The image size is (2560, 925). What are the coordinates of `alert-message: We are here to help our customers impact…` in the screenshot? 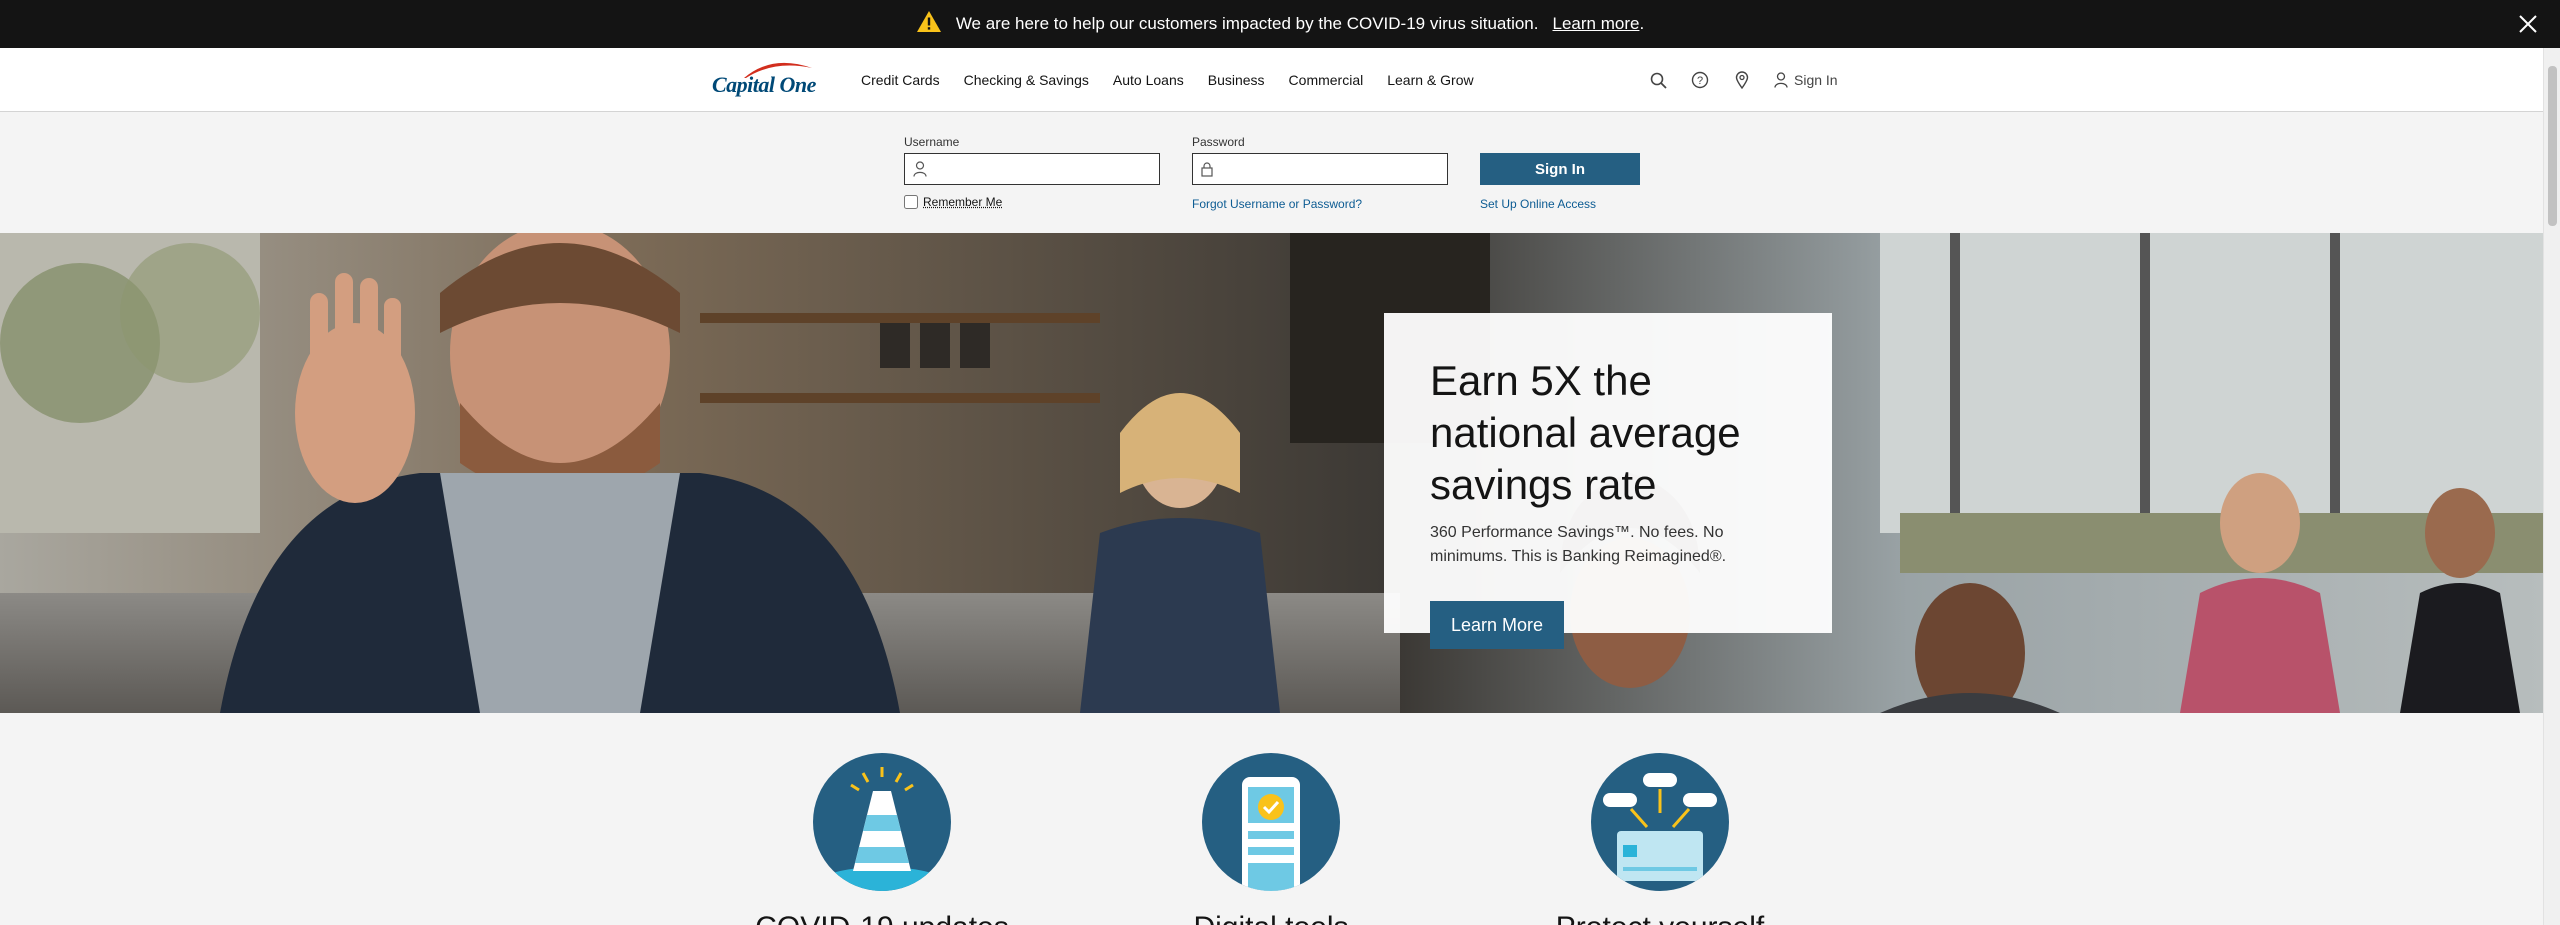 It's located at (1247, 23).